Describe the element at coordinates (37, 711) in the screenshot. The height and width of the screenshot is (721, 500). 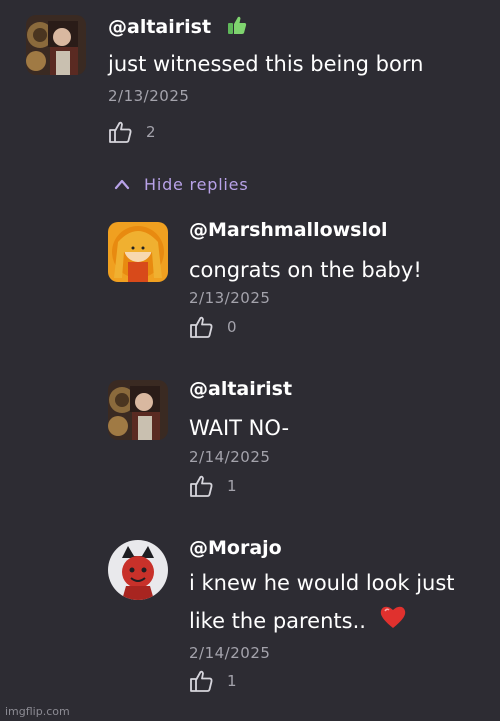
I see `watermark: imgflip.com` at that location.